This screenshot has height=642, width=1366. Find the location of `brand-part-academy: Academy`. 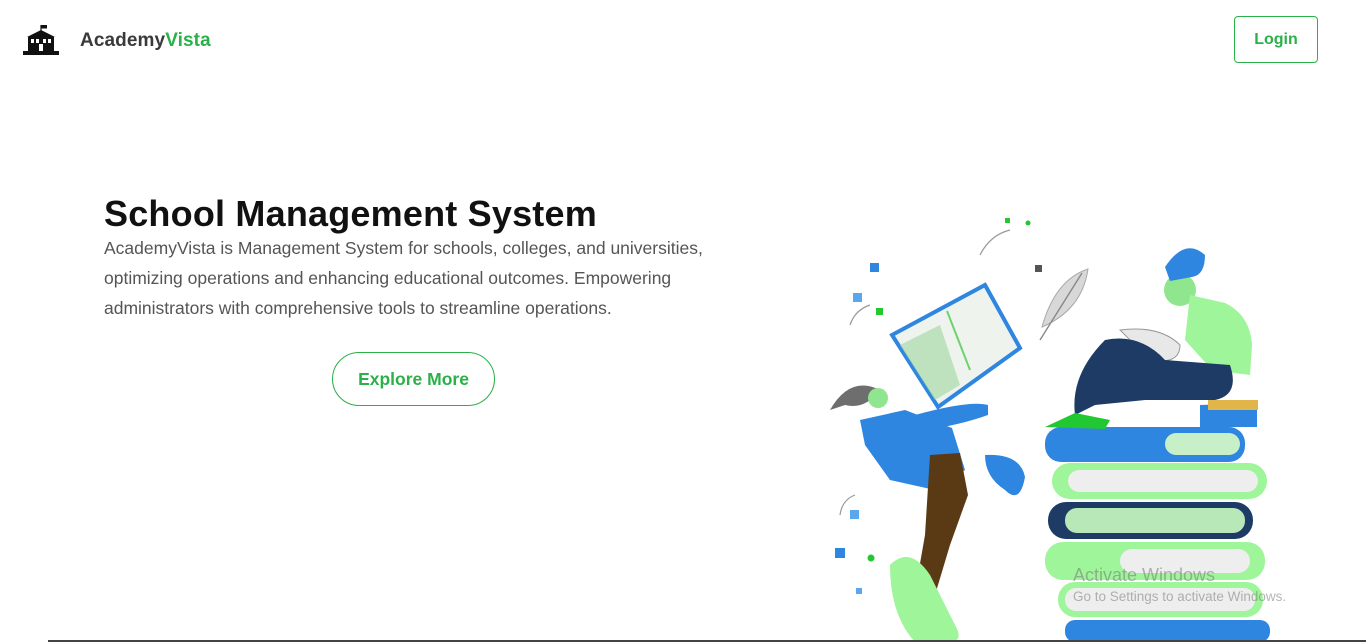

brand-part-academy: Academy is located at coordinates (123, 40).